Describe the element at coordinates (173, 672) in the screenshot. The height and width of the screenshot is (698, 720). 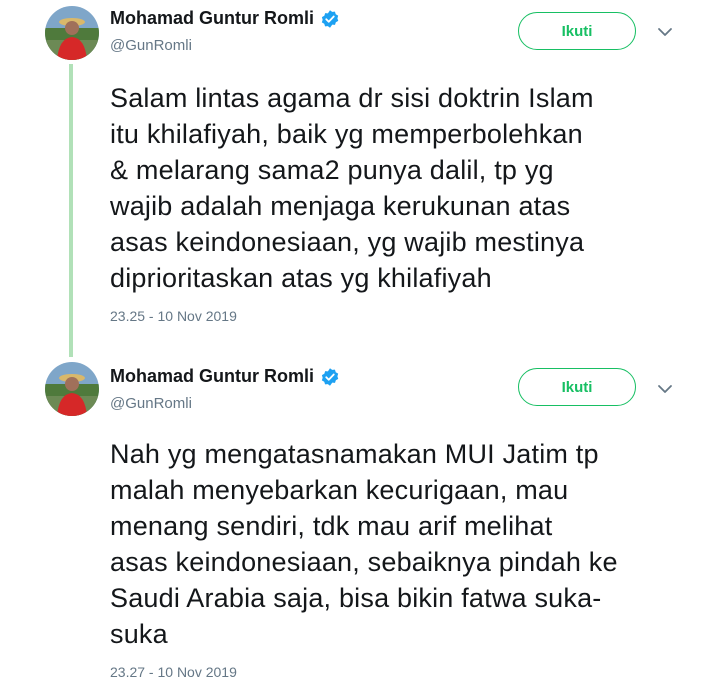
I see `tweet-timestamp: 23.27 - 10 Nov 2019` at that location.